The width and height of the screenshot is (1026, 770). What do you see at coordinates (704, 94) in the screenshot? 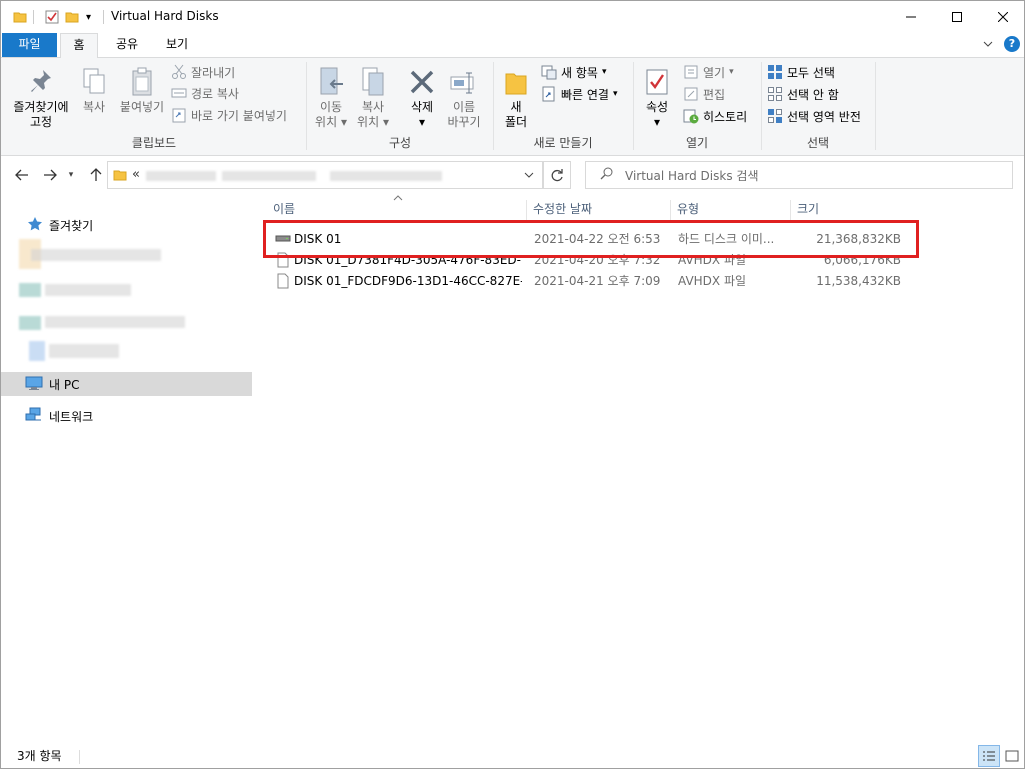
I see `edit-button: 편집` at bounding box center [704, 94].